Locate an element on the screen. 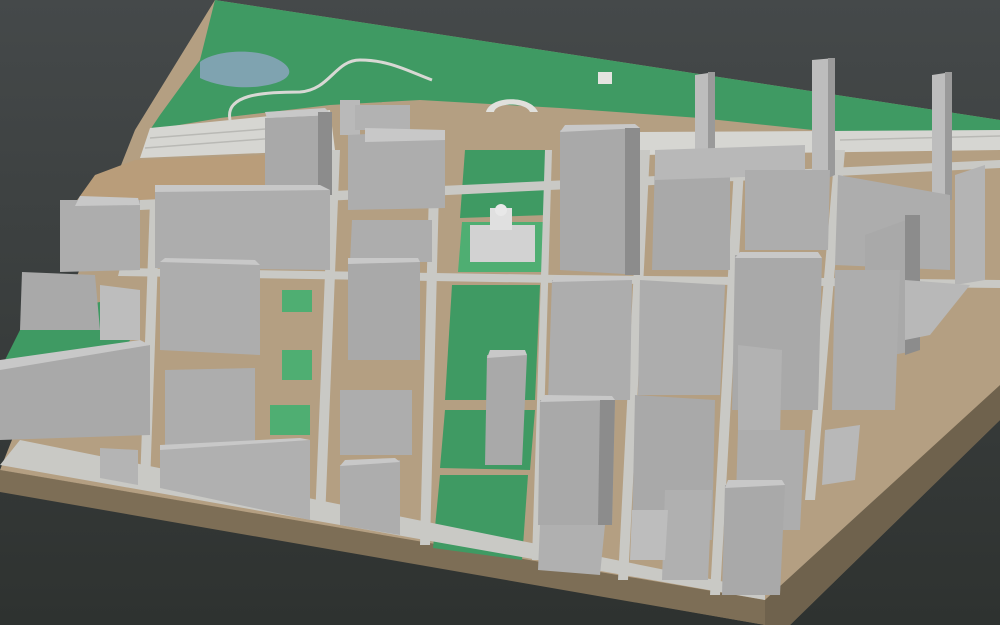 The image size is (1000, 625). small-kiosk is located at coordinates (605, 78).